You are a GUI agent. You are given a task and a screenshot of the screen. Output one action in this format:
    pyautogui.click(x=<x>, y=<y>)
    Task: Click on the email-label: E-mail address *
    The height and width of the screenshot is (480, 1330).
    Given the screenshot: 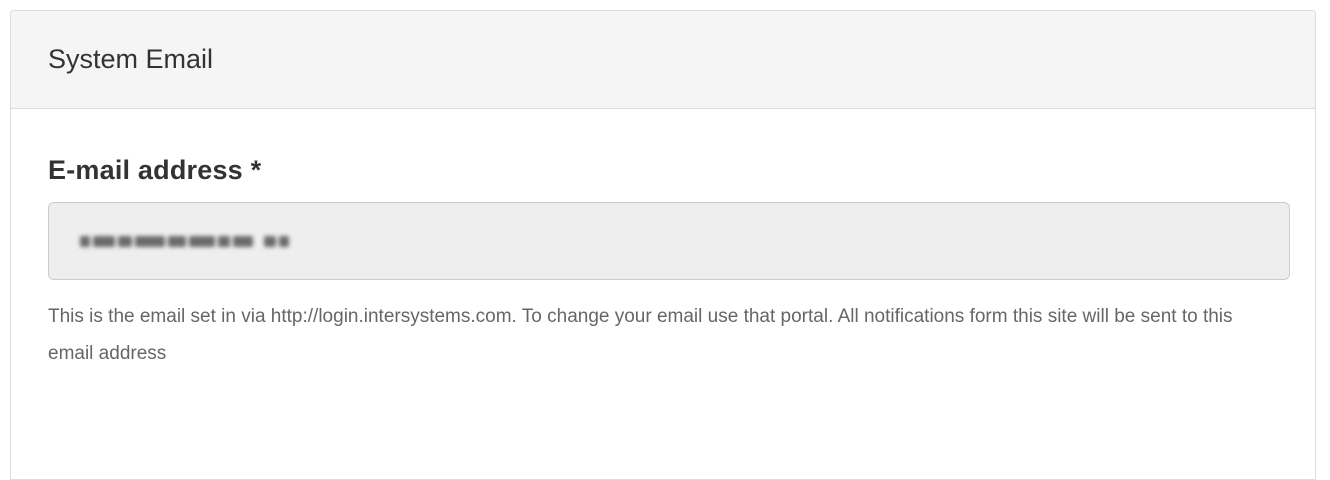 What is the action you would take?
    pyautogui.click(x=155, y=170)
    